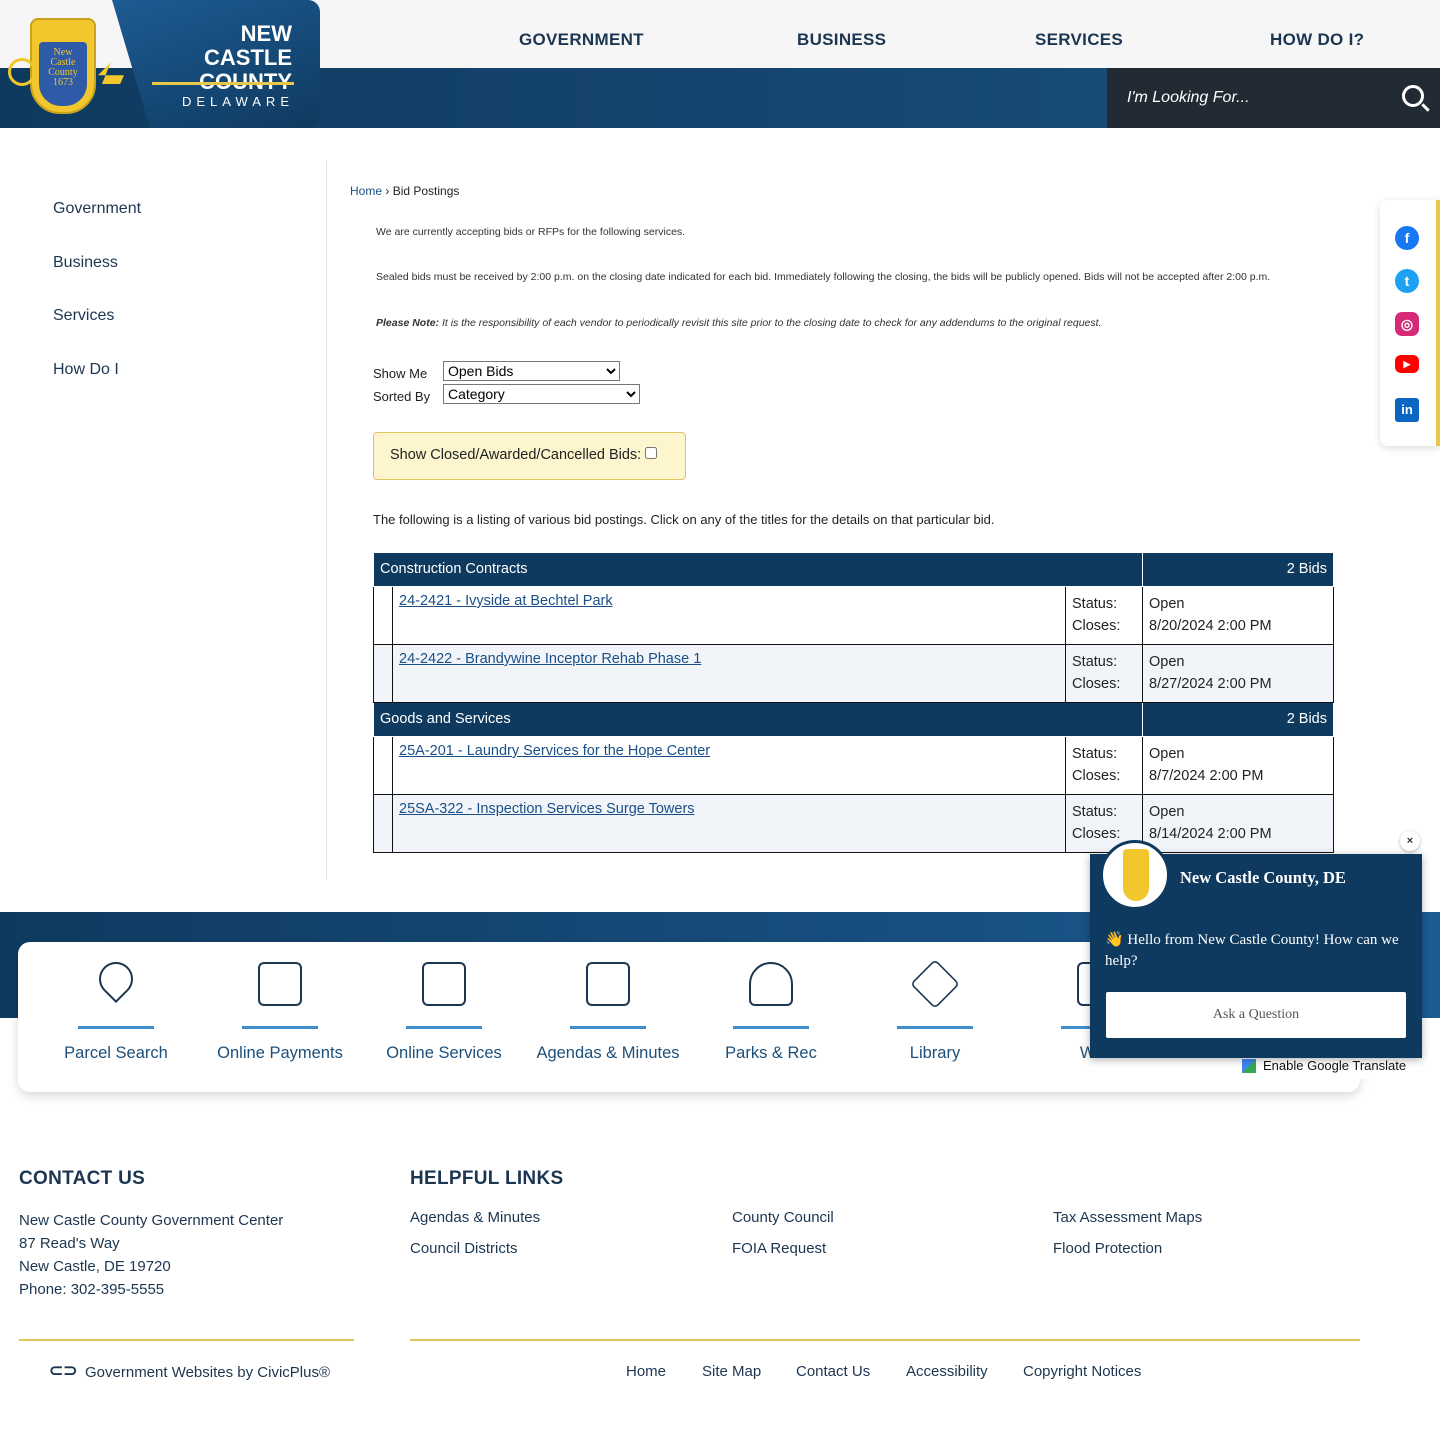 The image size is (1440, 1437). What do you see at coordinates (608, 1053) in the screenshot?
I see `quick-link-label: Agendas & Minutes` at bounding box center [608, 1053].